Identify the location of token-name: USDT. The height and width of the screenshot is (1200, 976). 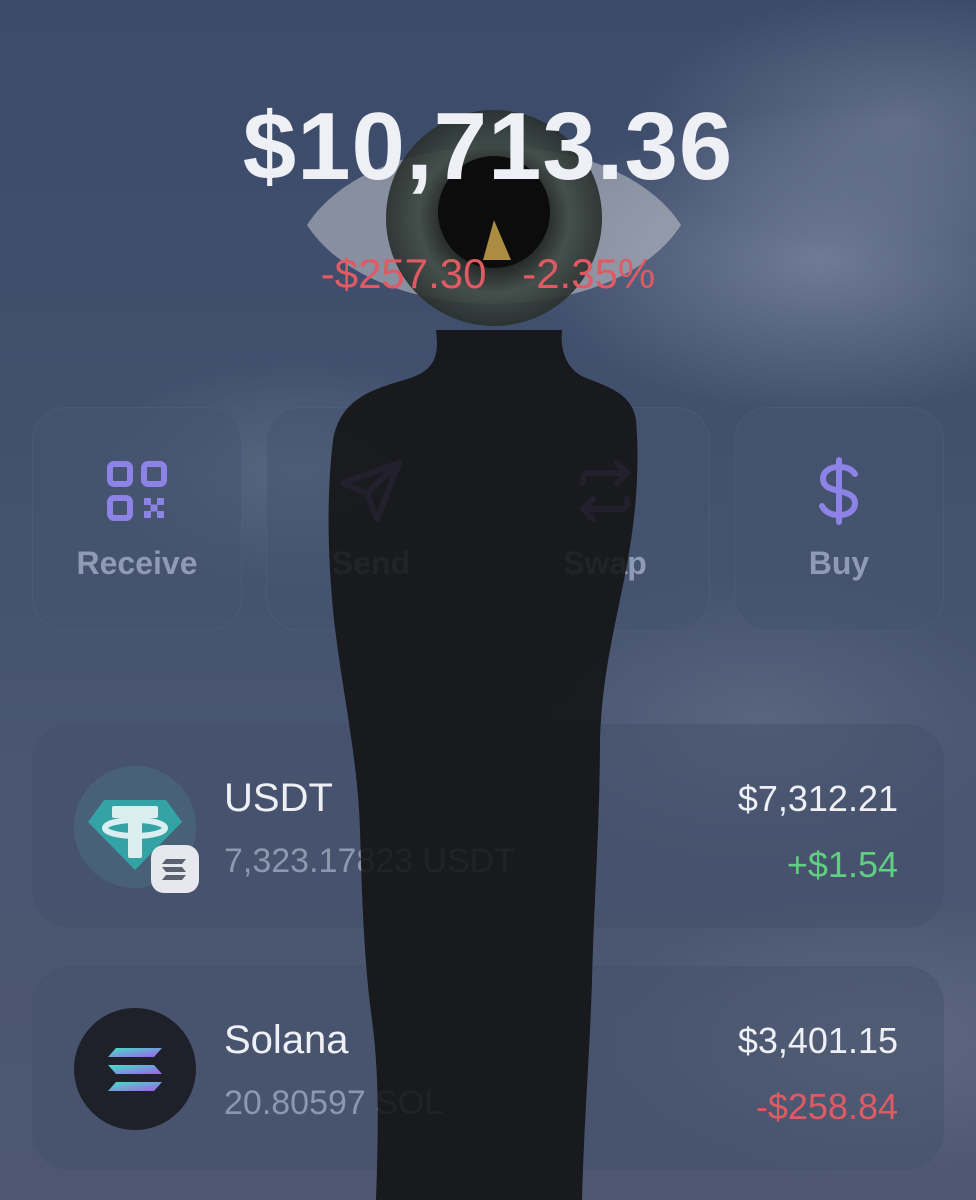
(278, 798).